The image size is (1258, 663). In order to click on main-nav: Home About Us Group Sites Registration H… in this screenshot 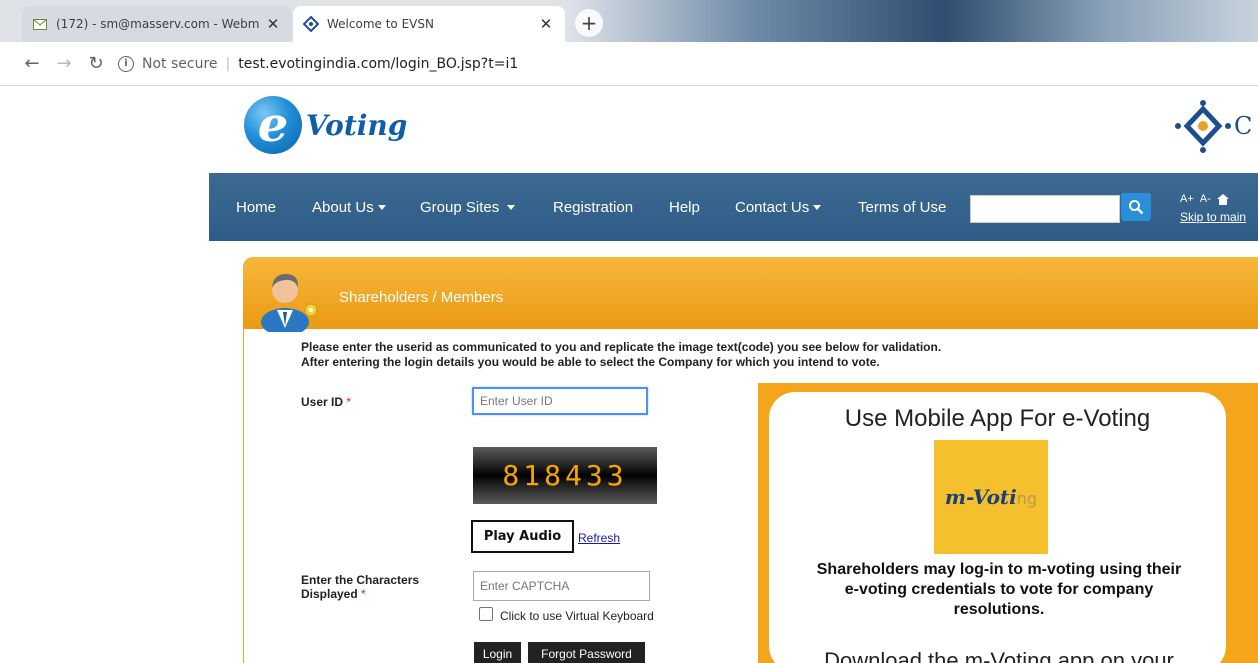, I will do `click(733, 207)`.